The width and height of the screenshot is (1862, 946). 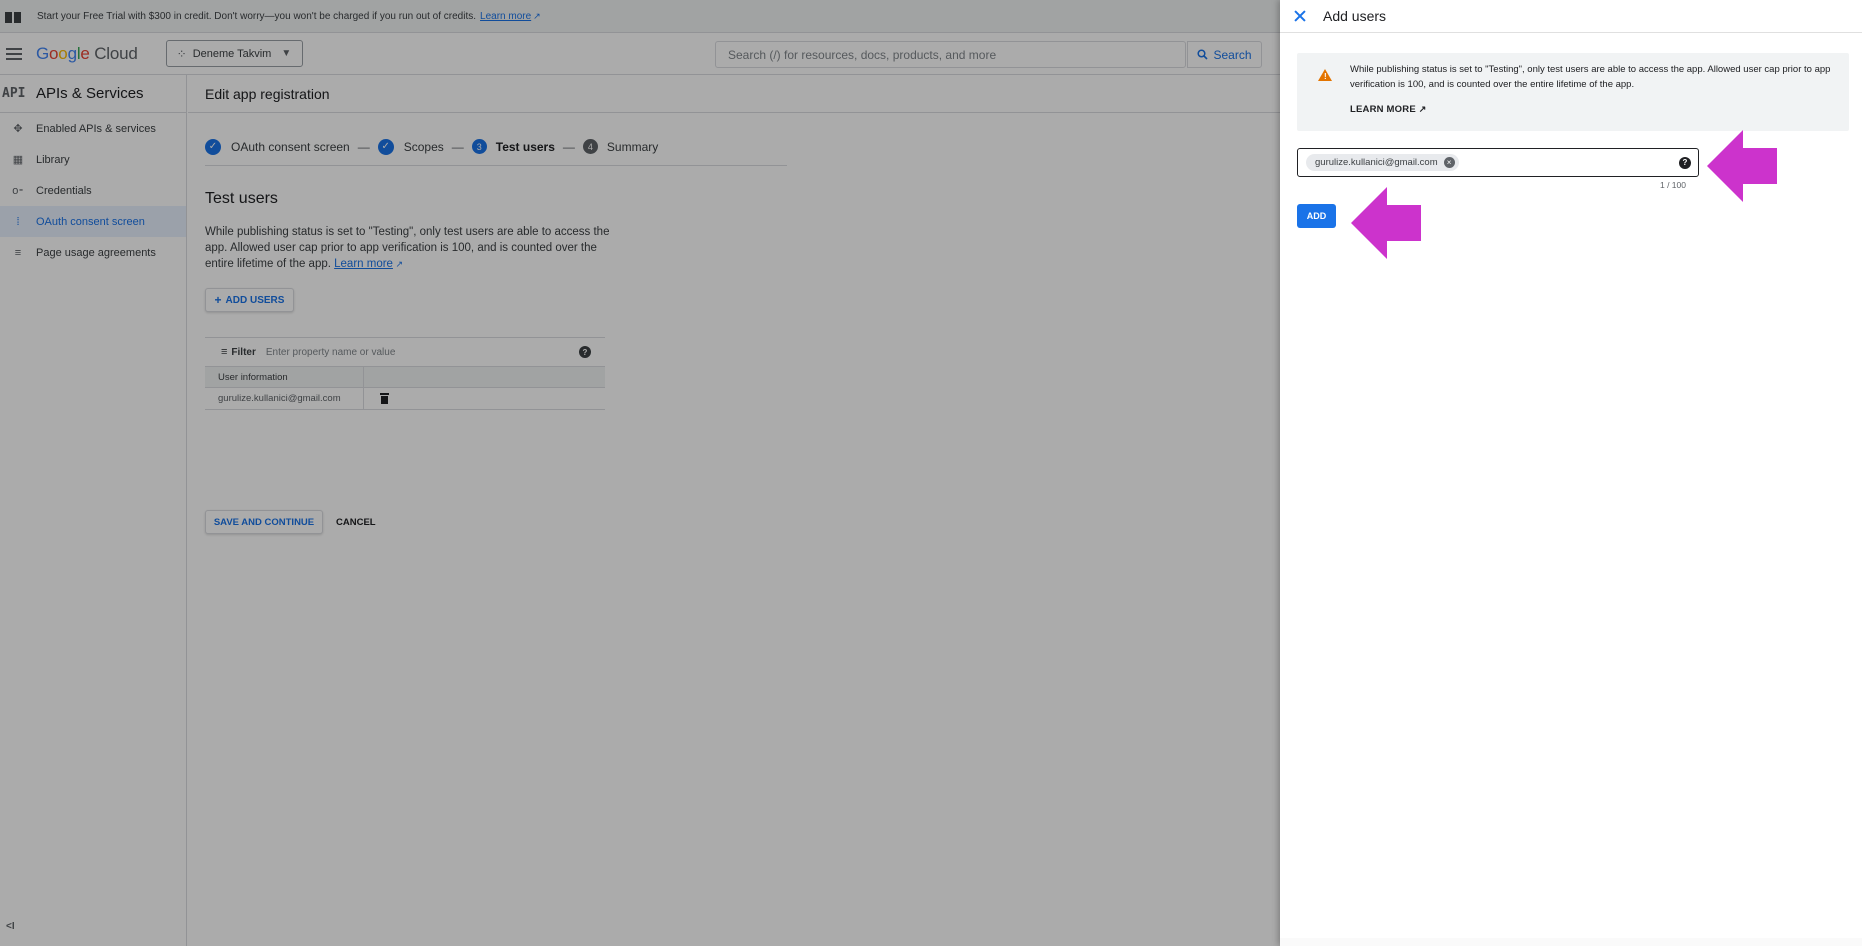 I want to click on user-email-input: gurulize.kullanici@gmail.com × ?, so click(x=1498, y=162).